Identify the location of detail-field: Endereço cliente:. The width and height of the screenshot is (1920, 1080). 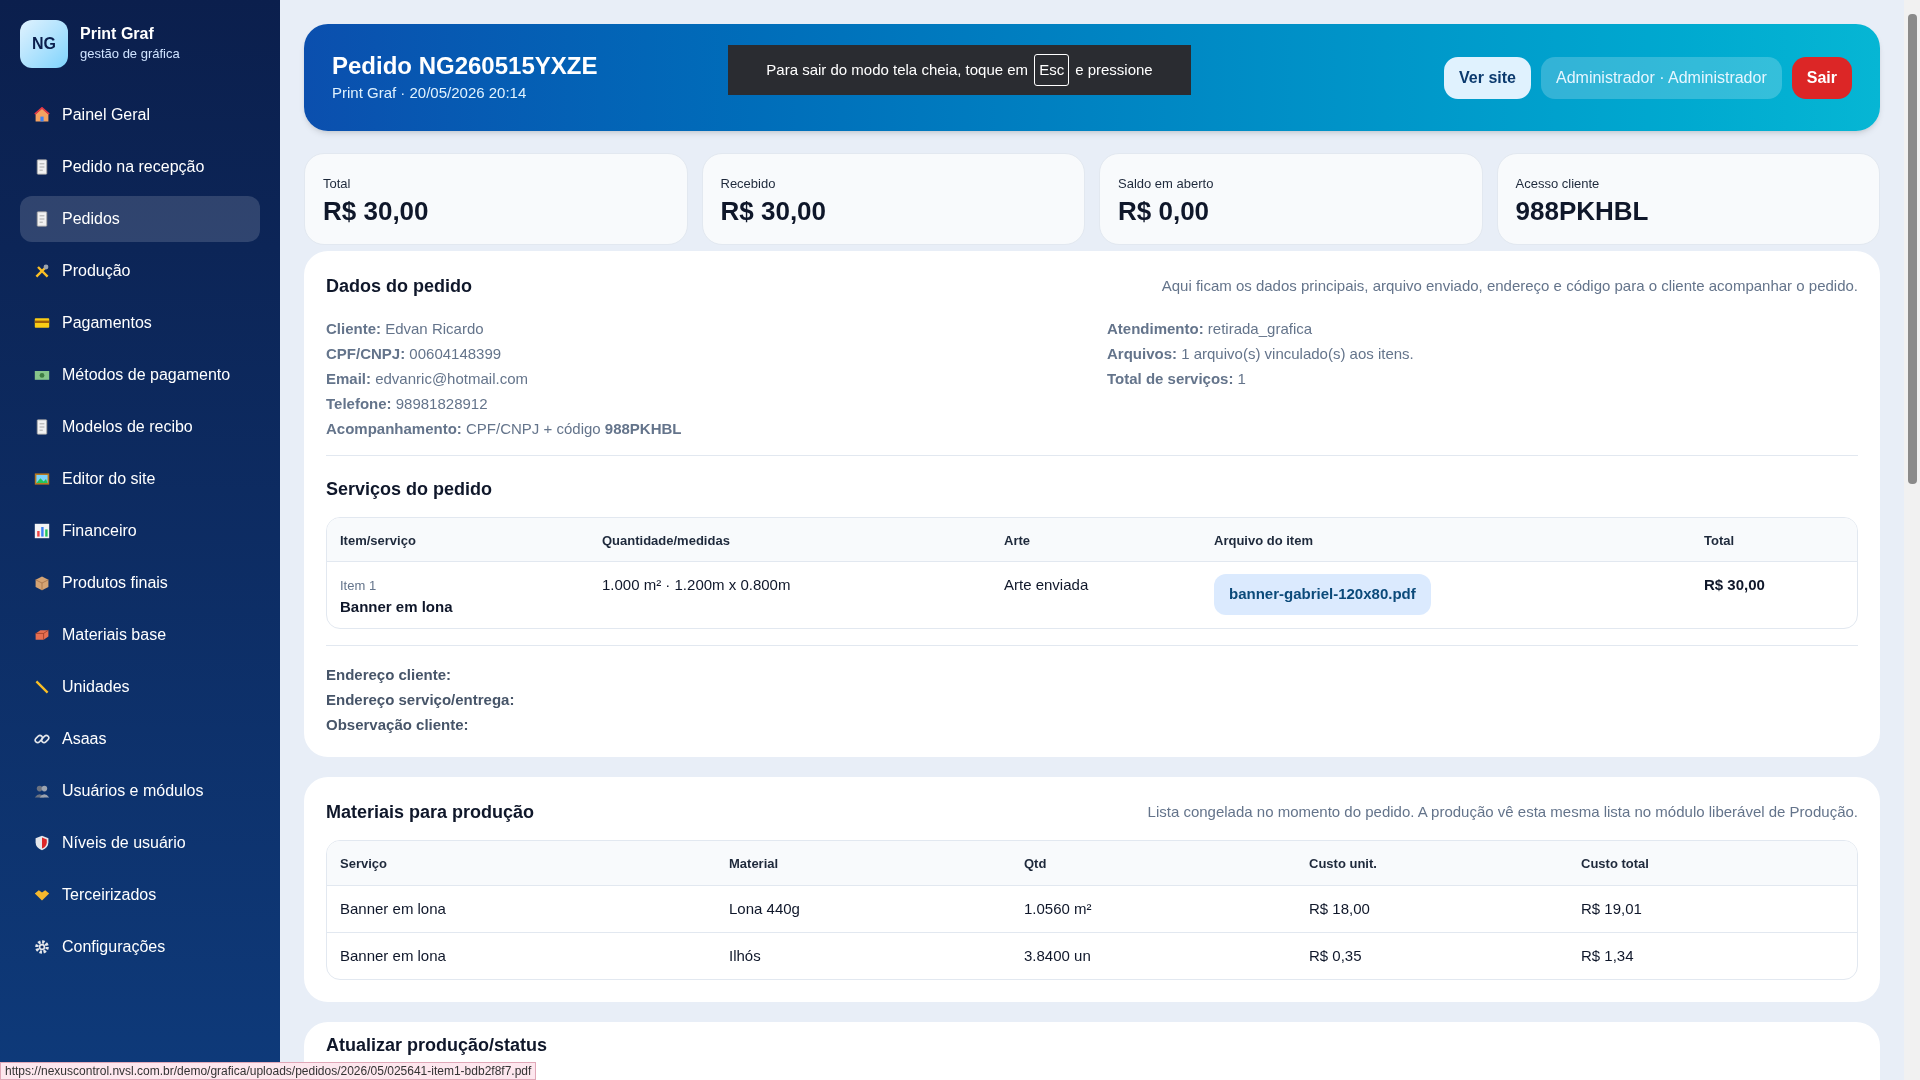
(389, 674).